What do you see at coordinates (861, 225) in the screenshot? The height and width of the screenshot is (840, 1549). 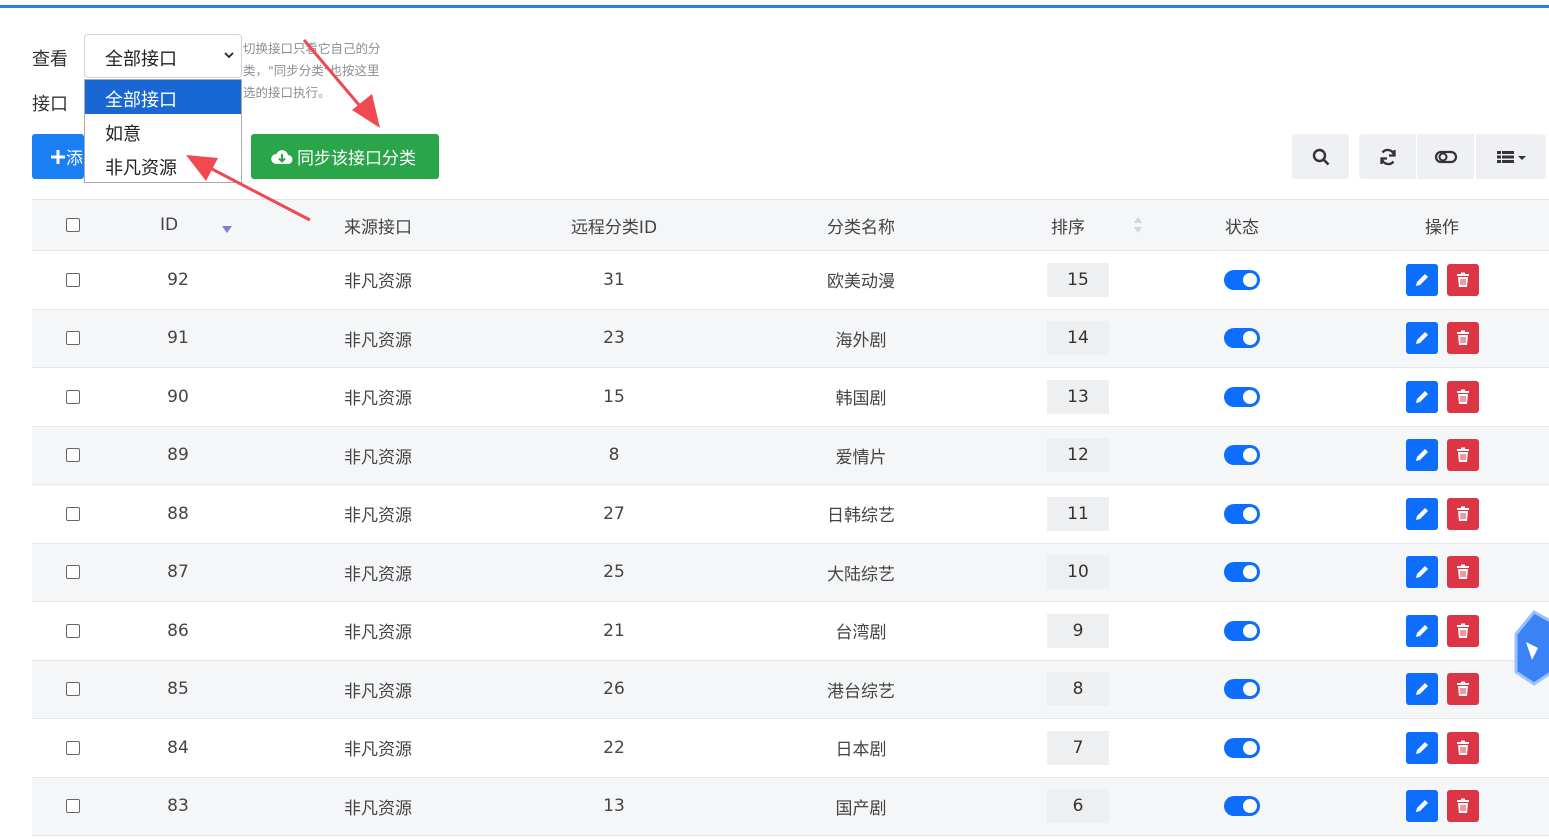 I see `col-name: 分类名称` at bounding box center [861, 225].